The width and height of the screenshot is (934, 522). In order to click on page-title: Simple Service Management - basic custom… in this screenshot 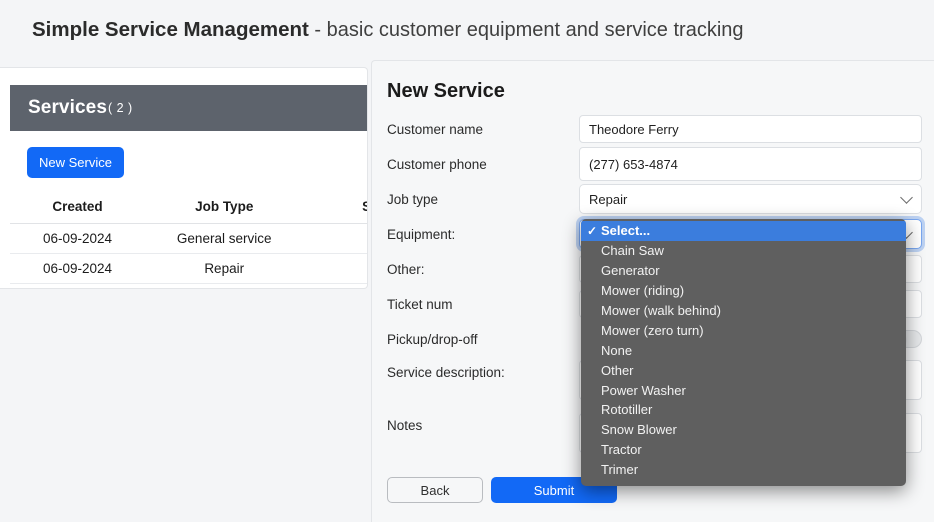, I will do `click(388, 30)`.